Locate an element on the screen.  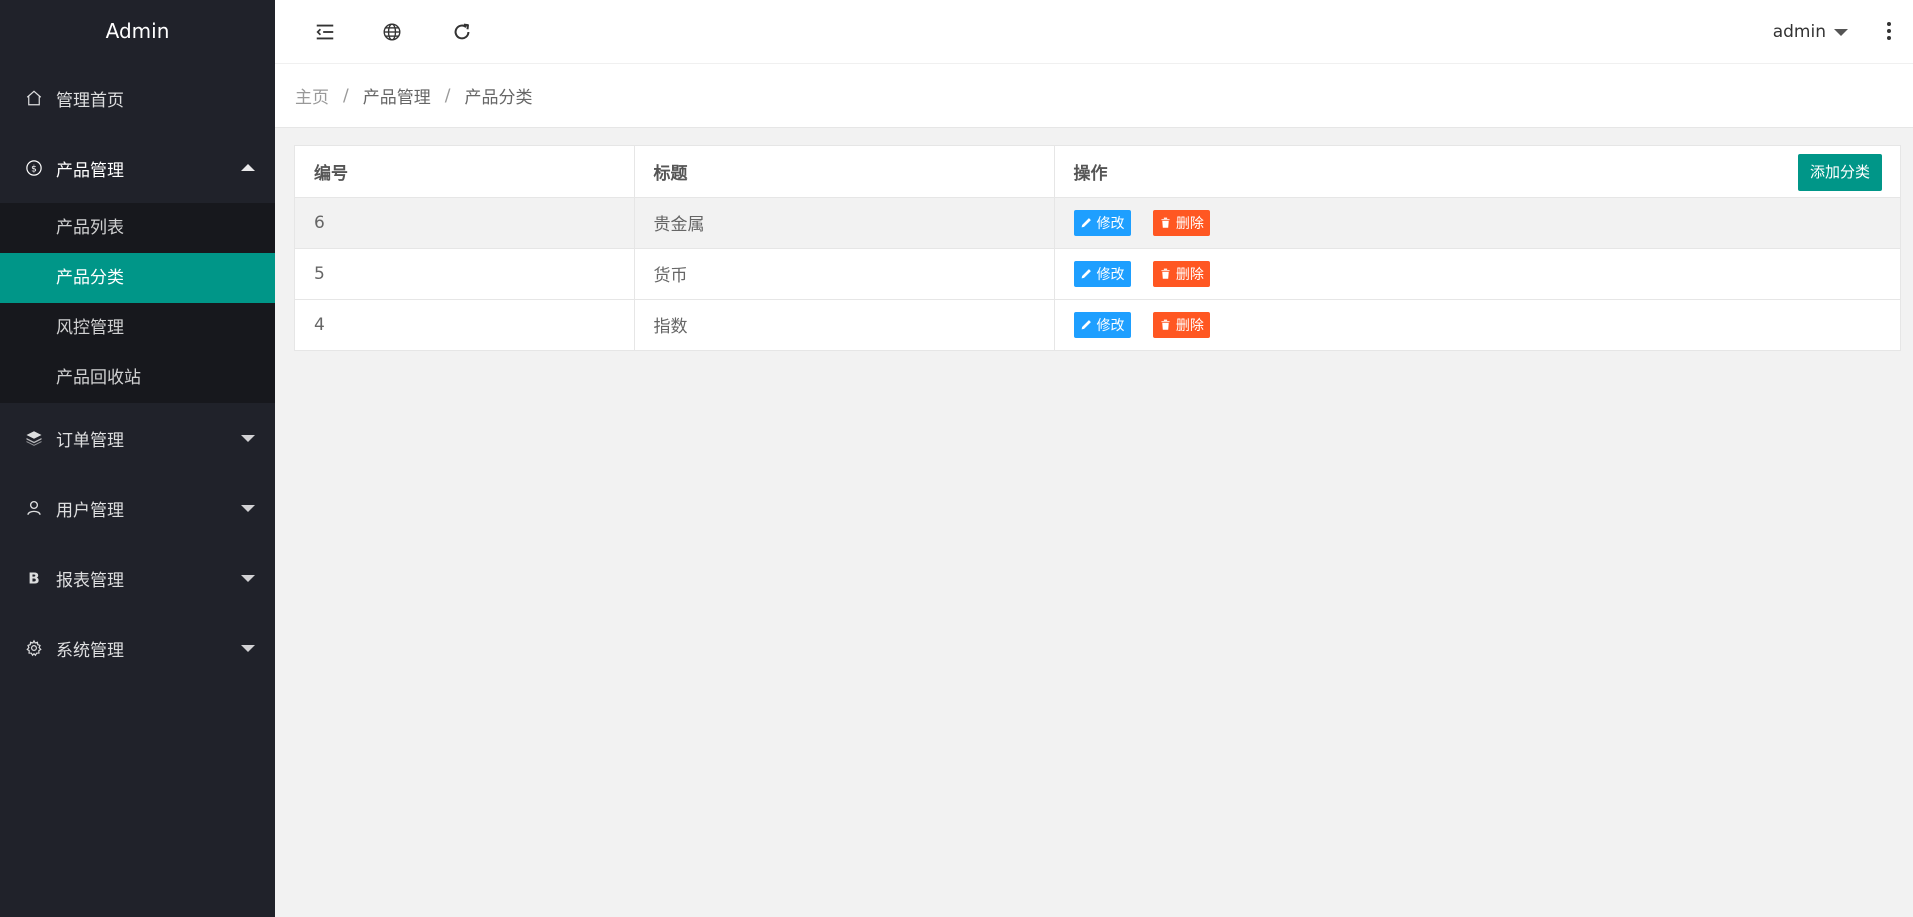
dollar-icon: $ is located at coordinates (34, 168).